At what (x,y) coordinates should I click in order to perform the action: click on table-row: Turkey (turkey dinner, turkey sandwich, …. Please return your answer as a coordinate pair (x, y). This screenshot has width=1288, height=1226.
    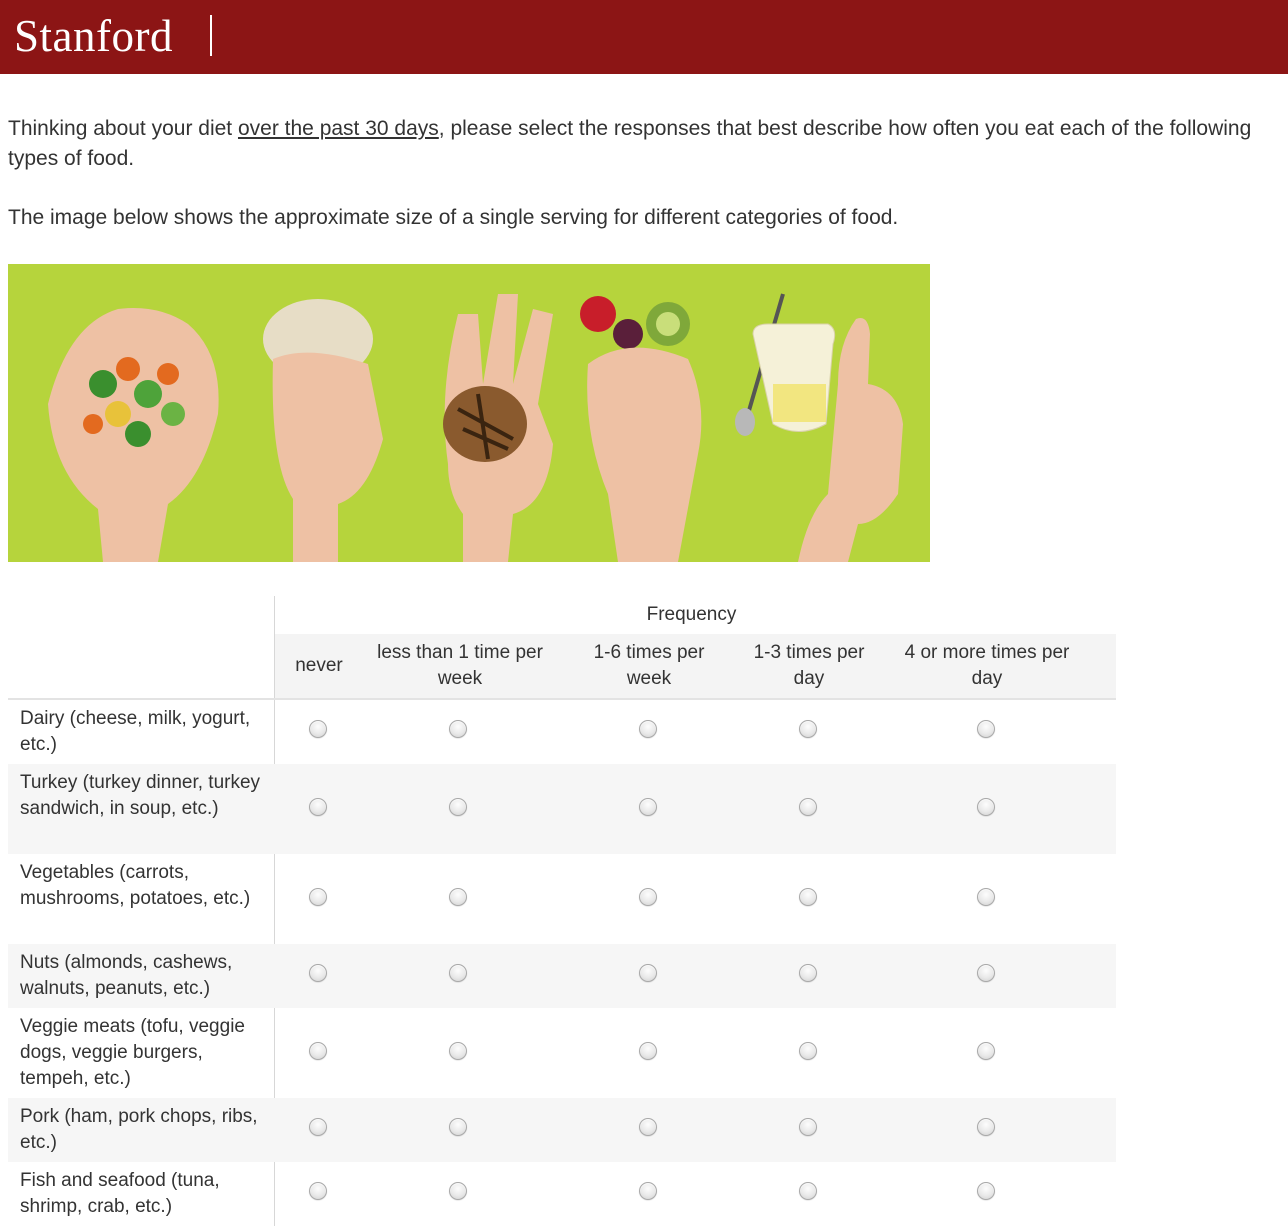
    Looking at the image, I should click on (562, 809).